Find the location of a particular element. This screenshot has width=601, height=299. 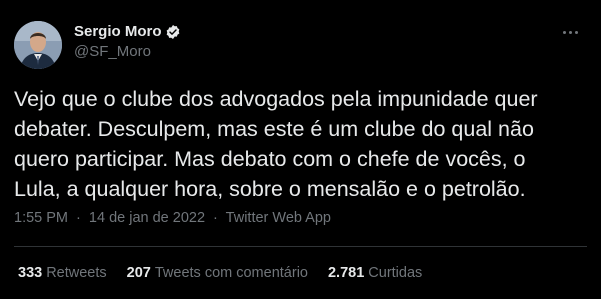

retweets-count: 333 is located at coordinates (30, 273).